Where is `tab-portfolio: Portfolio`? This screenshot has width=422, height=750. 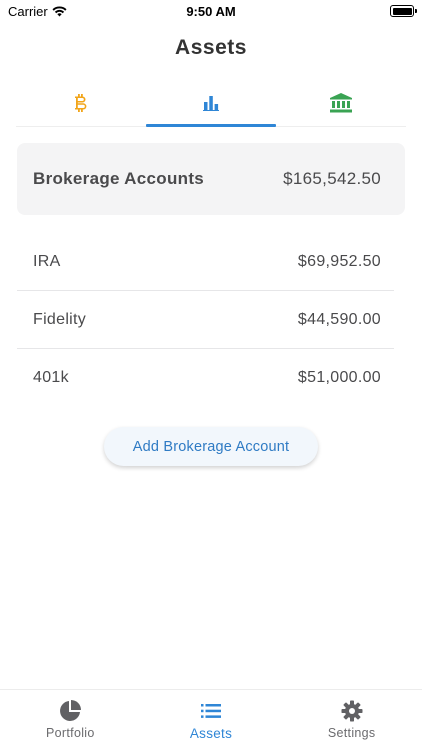
tab-portfolio: Portfolio is located at coordinates (70, 720).